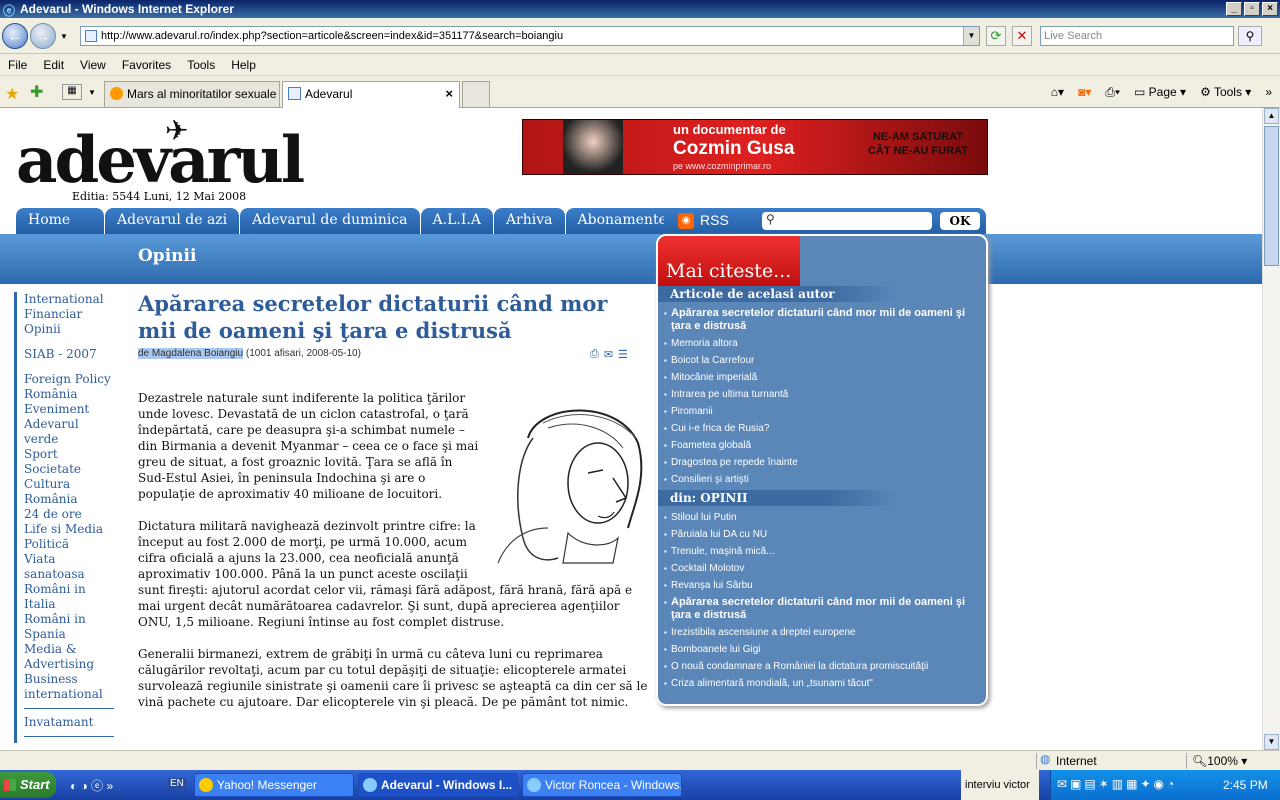  What do you see at coordinates (330, 221) in the screenshot?
I see `nav-adevarul-de-duminica: Adevarul de duminica` at bounding box center [330, 221].